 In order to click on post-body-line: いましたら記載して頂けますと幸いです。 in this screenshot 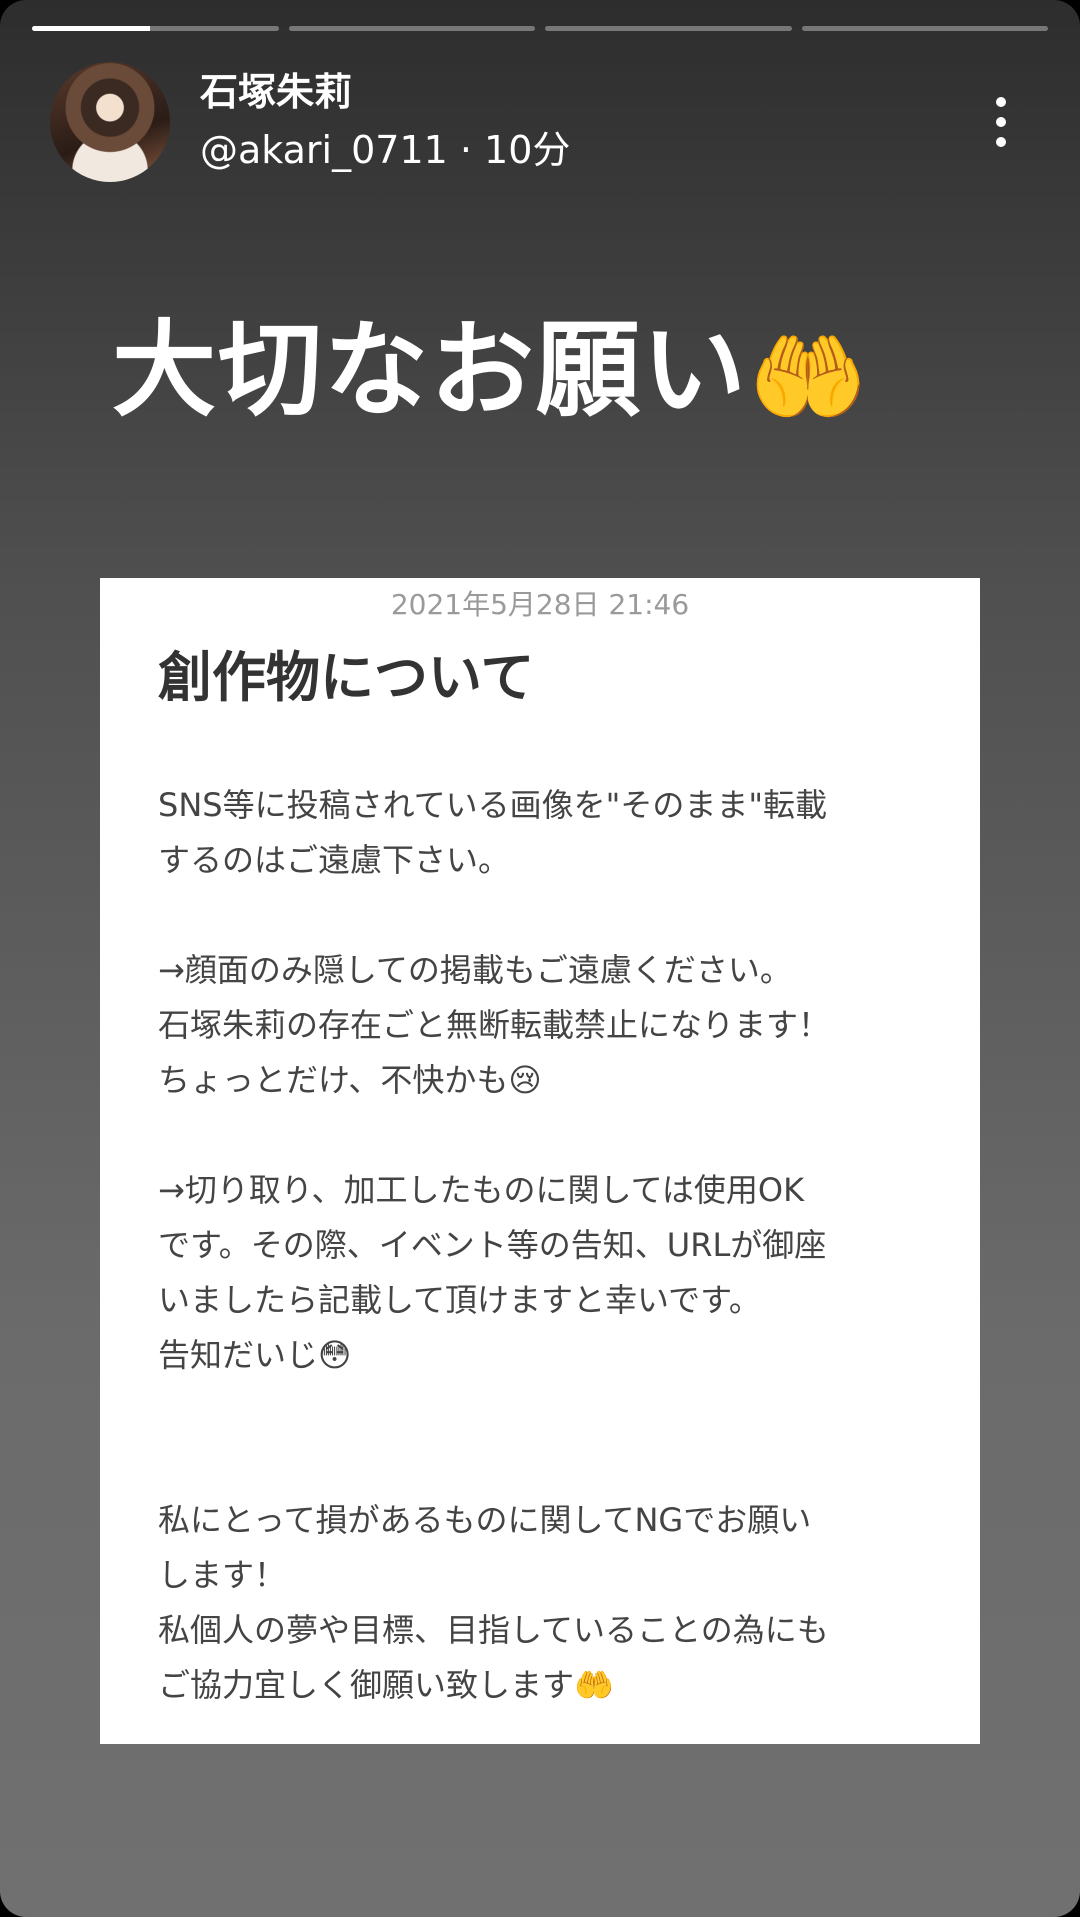, I will do `click(459, 1300)`.